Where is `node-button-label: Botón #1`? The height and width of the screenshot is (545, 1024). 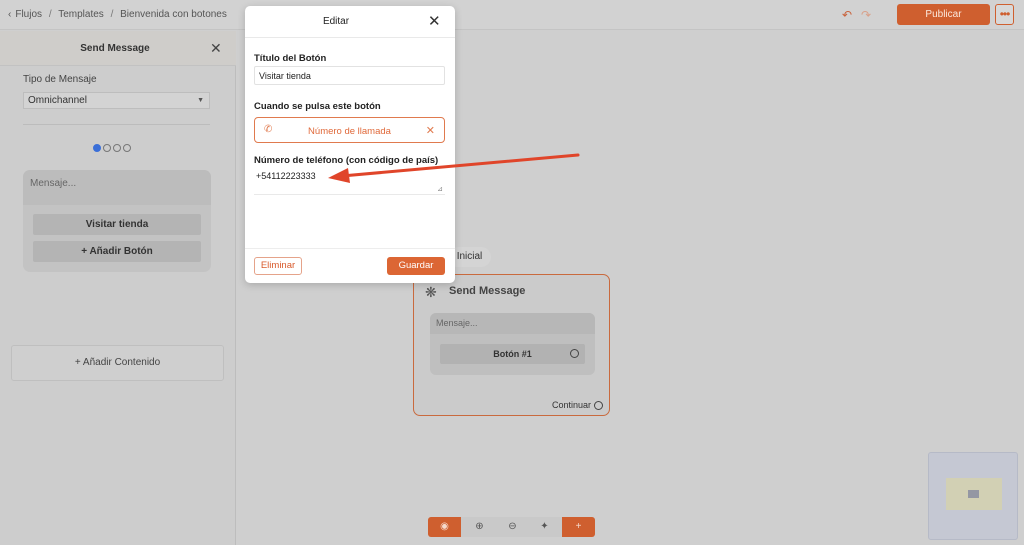 node-button-label: Botón #1 is located at coordinates (512, 354).